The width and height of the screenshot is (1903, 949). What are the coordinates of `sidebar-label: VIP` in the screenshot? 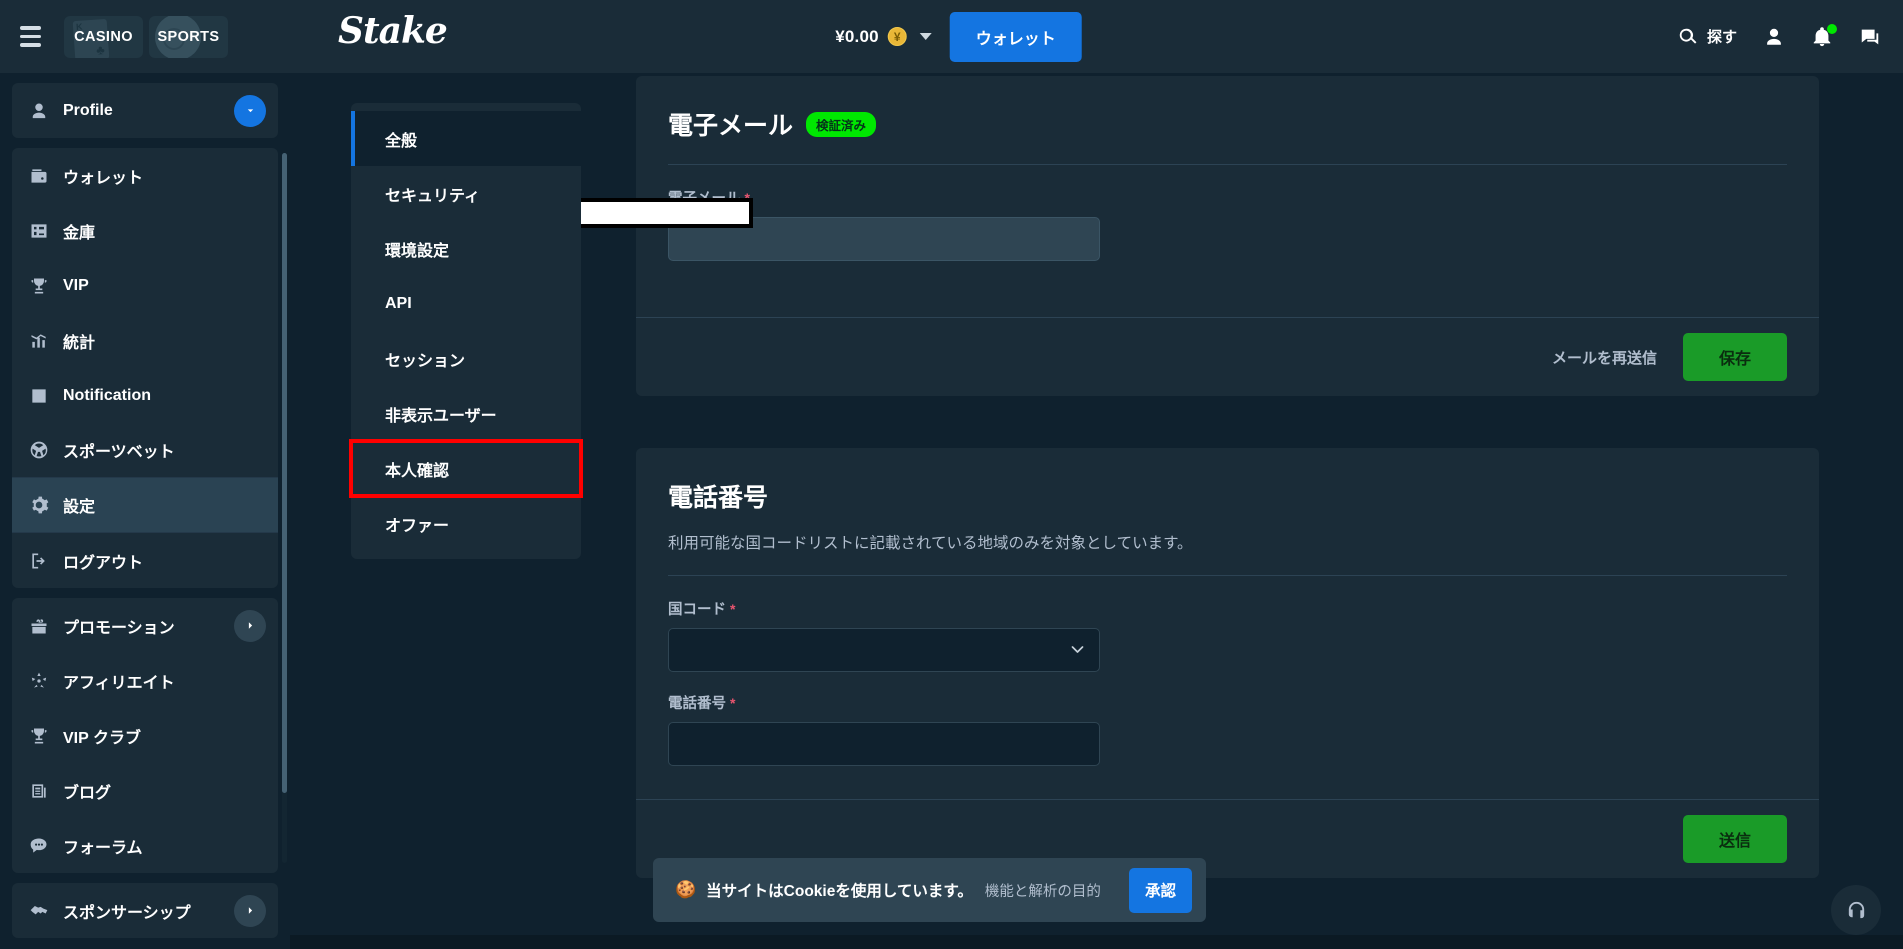 It's located at (76, 285).